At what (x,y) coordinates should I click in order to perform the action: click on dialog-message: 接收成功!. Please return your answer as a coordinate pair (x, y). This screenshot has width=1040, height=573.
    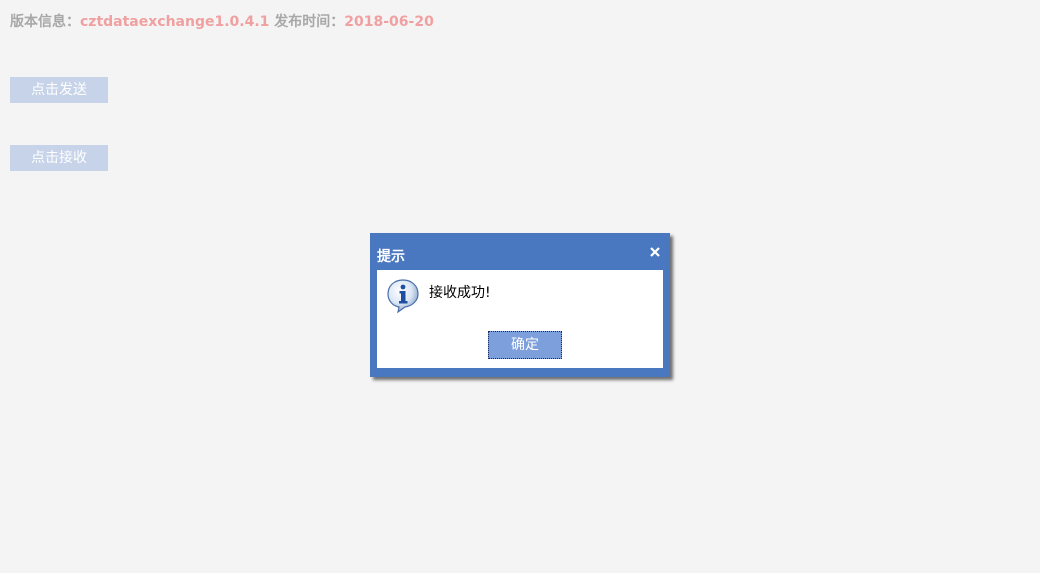
    Looking at the image, I should click on (460, 293).